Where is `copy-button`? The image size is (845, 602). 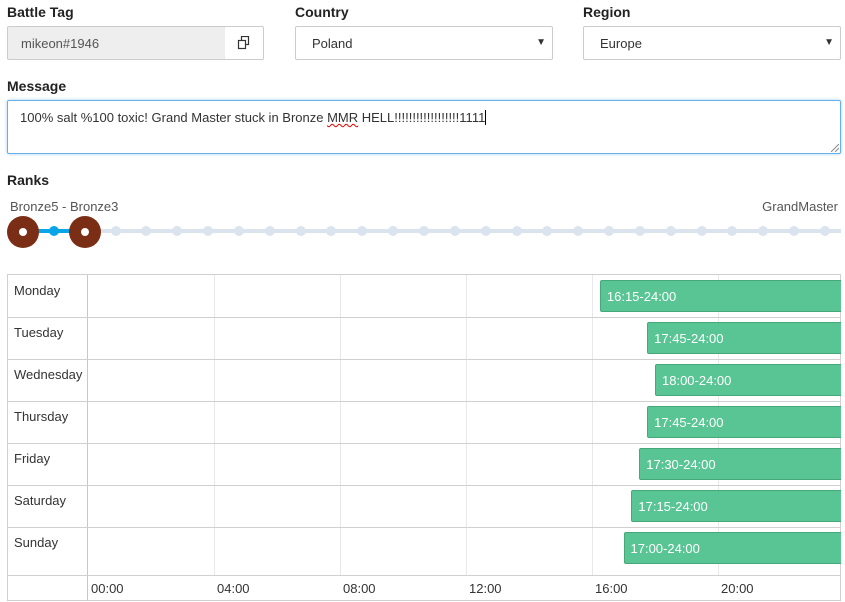
copy-button is located at coordinates (244, 43).